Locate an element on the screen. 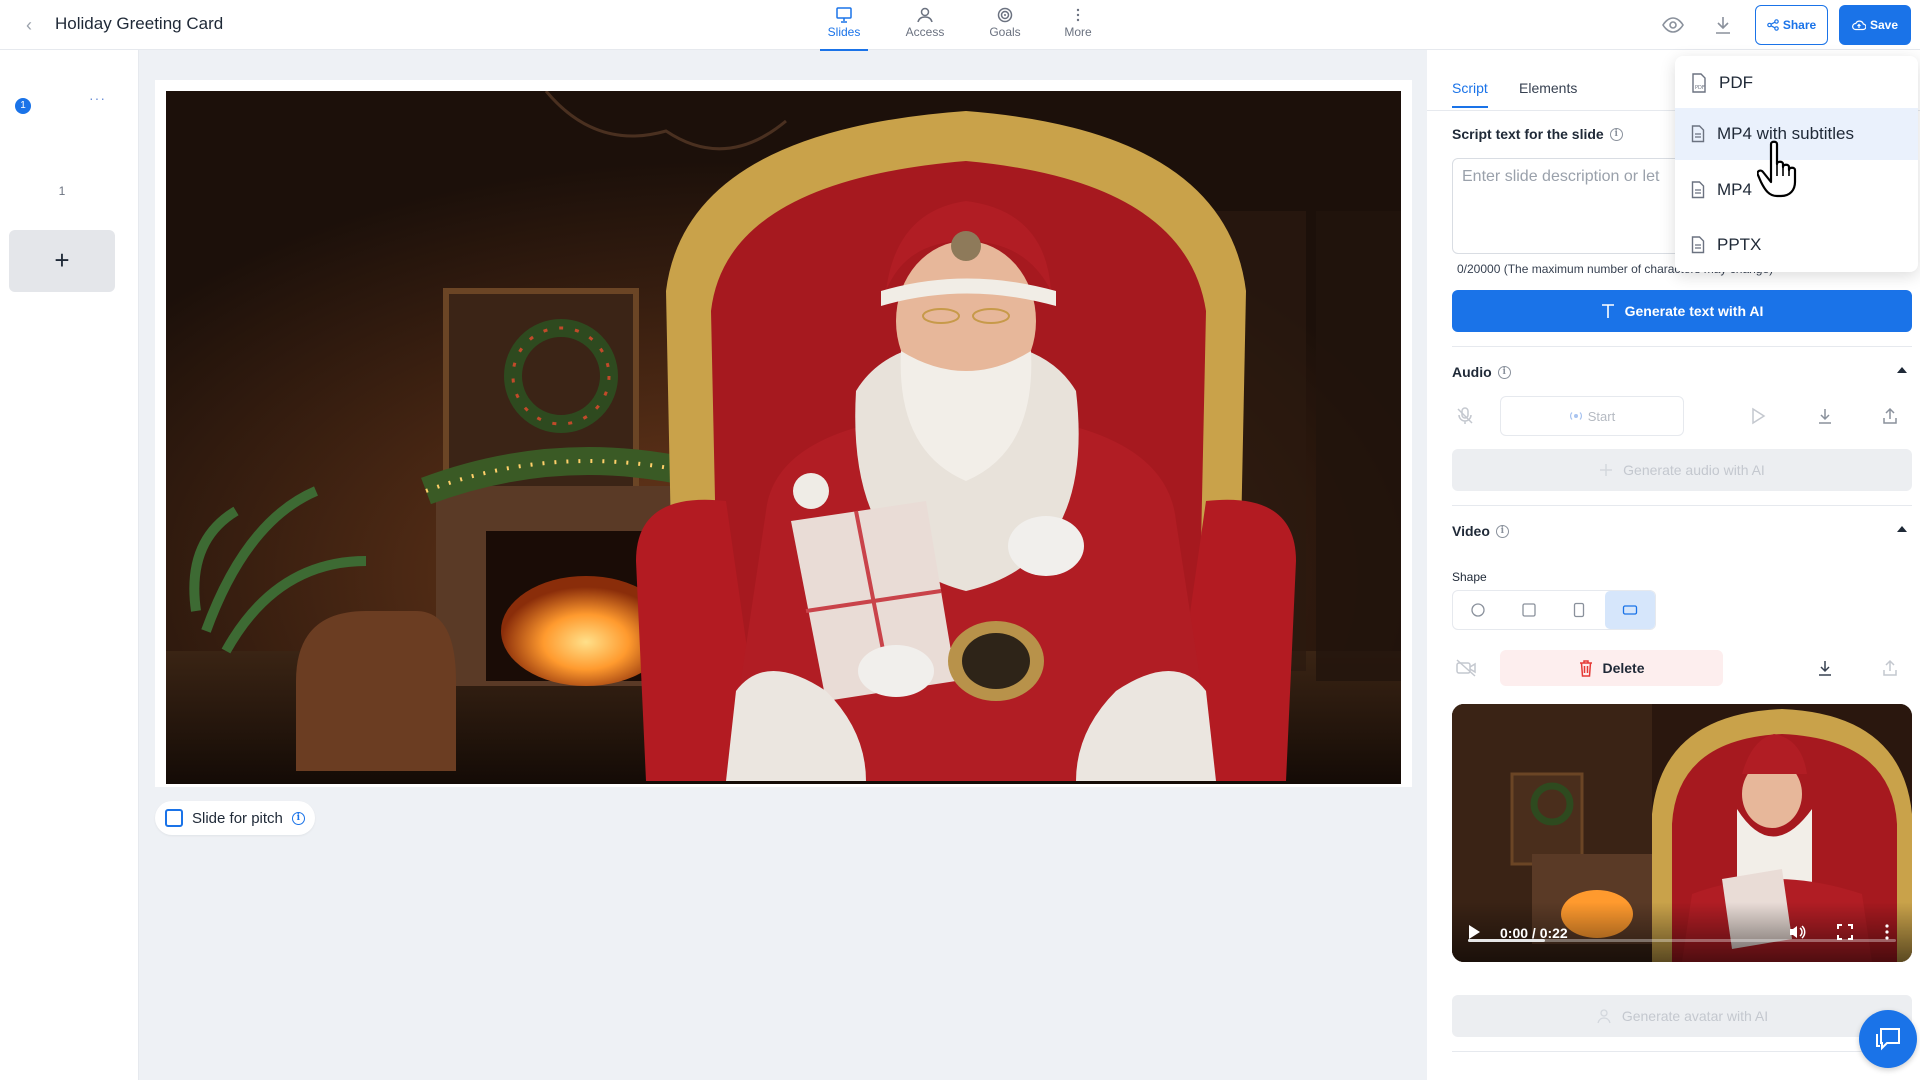 The width and height of the screenshot is (1920, 1080). shape-portrait is located at coordinates (1579, 610).